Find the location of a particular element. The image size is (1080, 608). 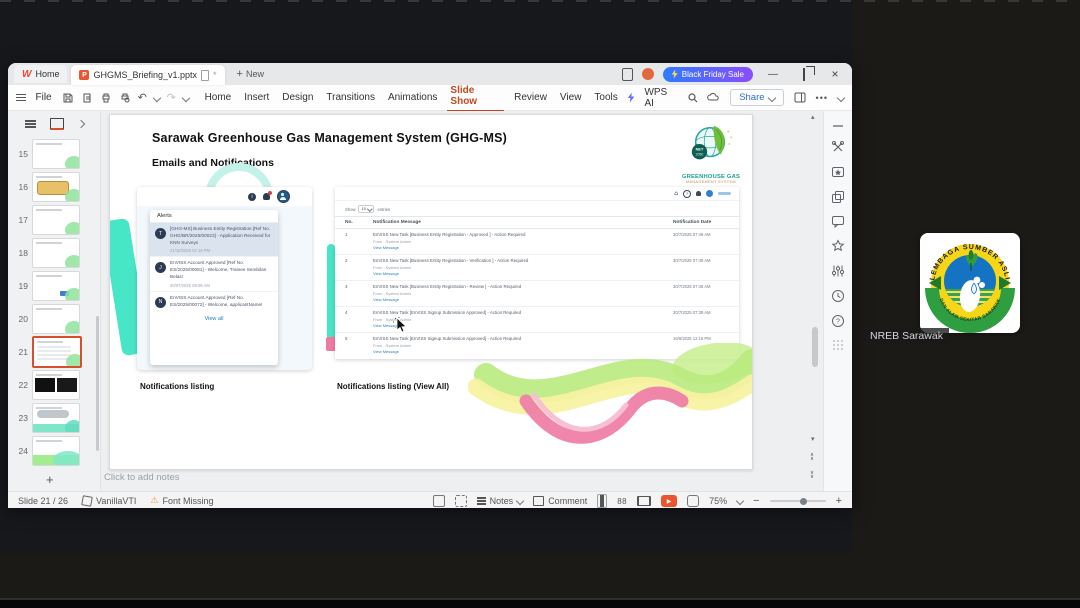

outline-view-icon is located at coordinates (30, 121).